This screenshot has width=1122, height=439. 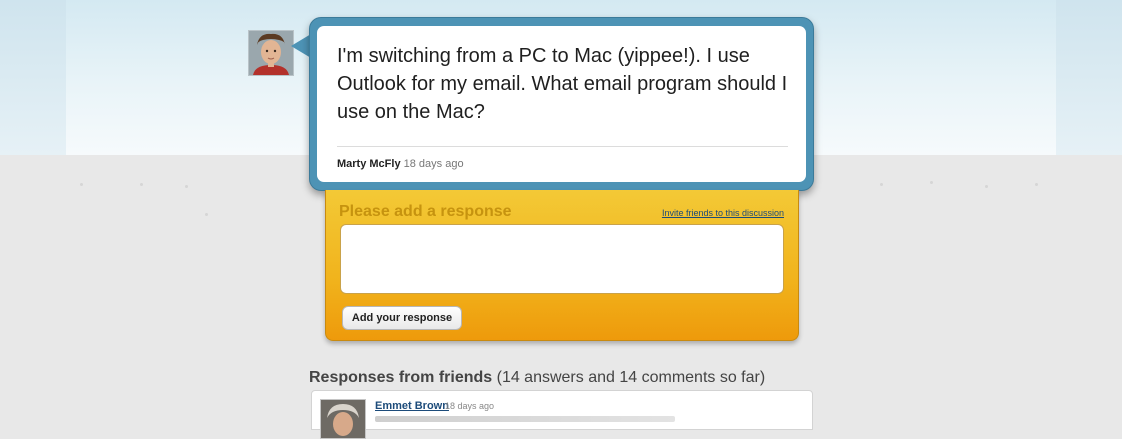 I want to click on response-time: 18 days ago, so click(x=470, y=406).